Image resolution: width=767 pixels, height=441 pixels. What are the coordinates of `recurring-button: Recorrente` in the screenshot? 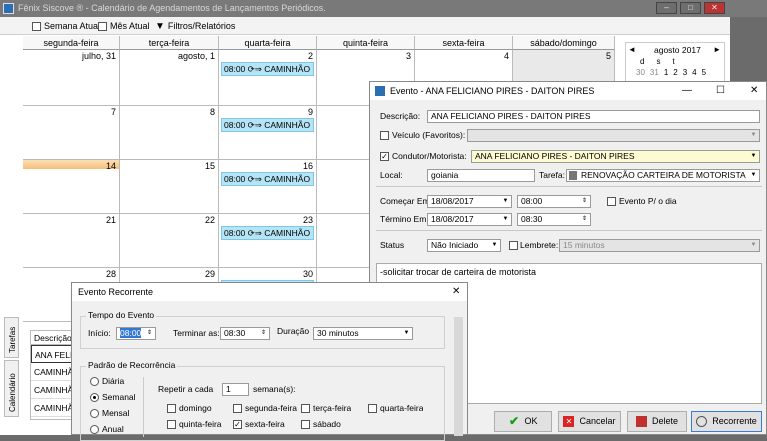 It's located at (726, 421).